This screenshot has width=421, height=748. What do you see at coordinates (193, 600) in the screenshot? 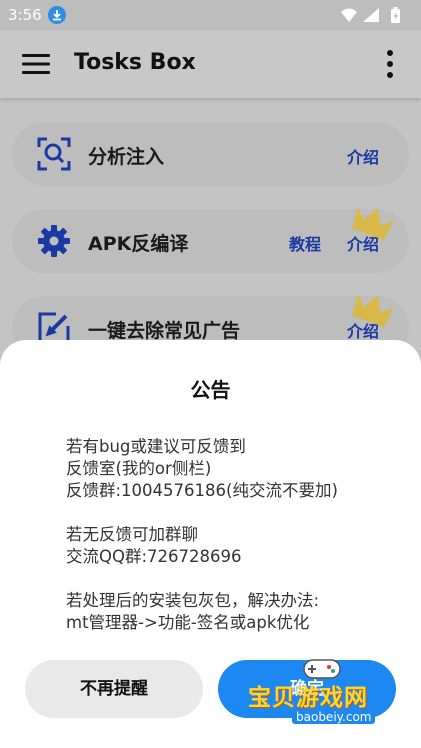
I see `notice-line: 若处理后的安装包灰包，解决办法:` at bounding box center [193, 600].